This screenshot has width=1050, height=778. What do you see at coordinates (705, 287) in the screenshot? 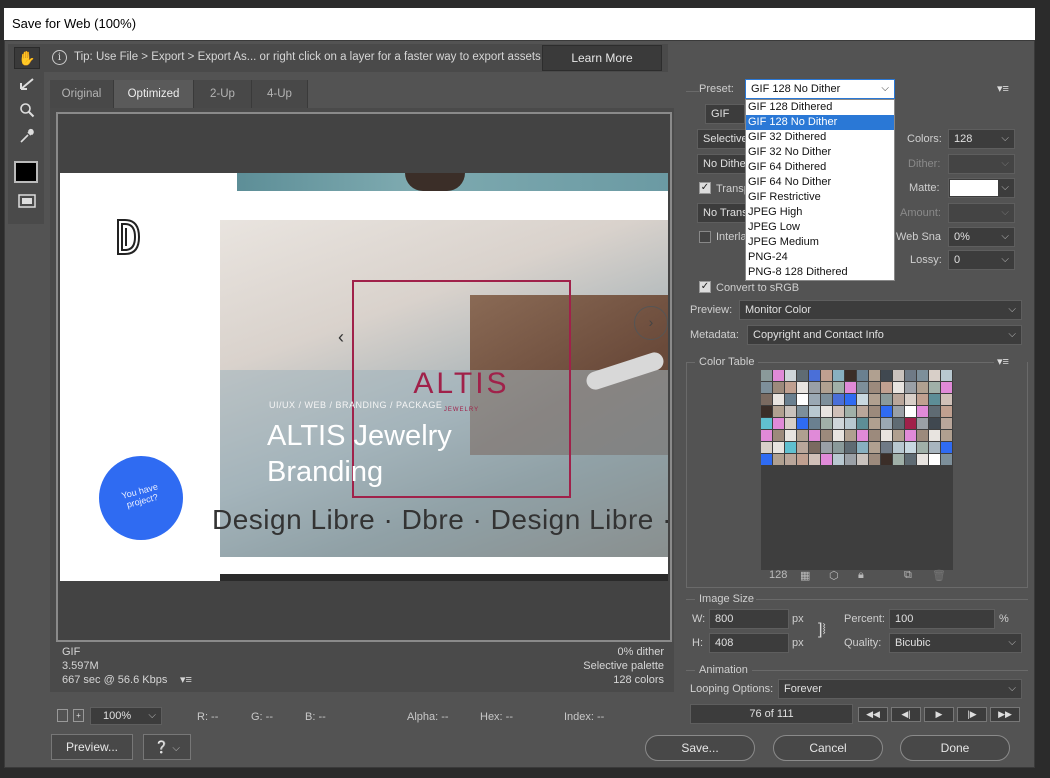
I see `convert-srgb-checkbox: ✓` at bounding box center [705, 287].